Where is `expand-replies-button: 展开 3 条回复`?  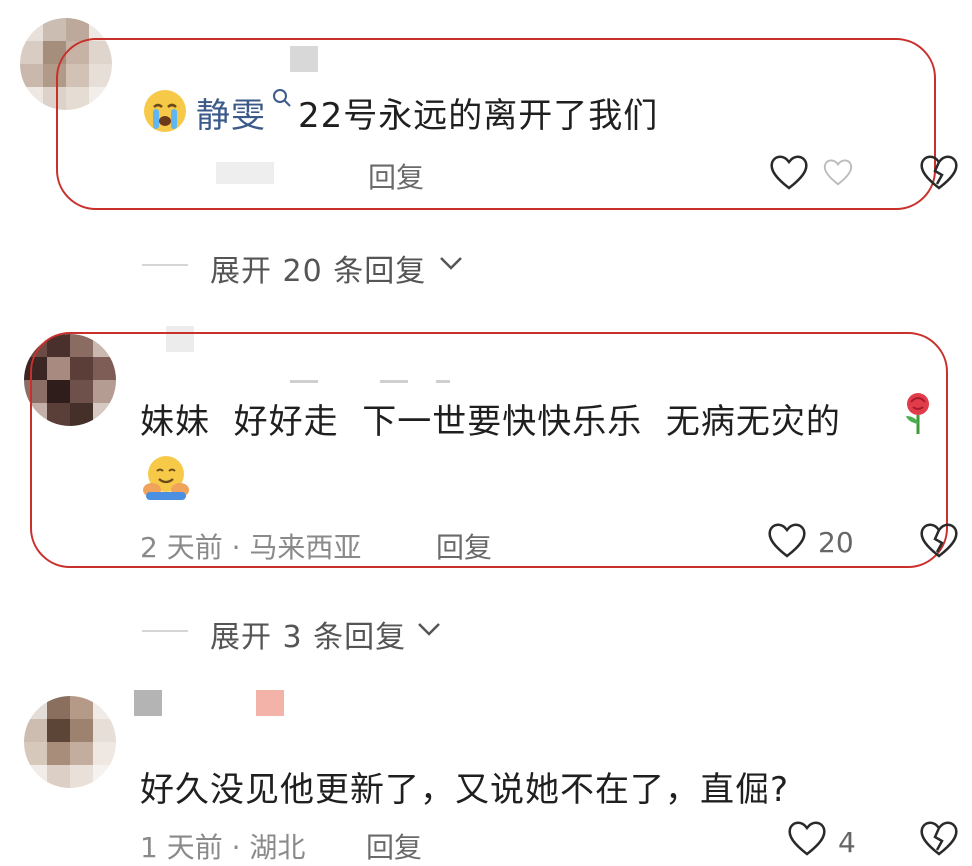 expand-replies-button: 展开 3 条回复 is located at coordinates (308, 634).